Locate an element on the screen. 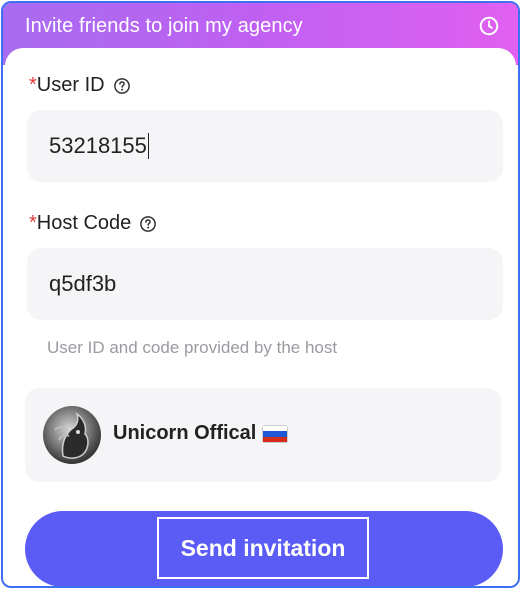 The image size is (525, 593). host-code-label: * Host Code is located at coordinates (93, 223).